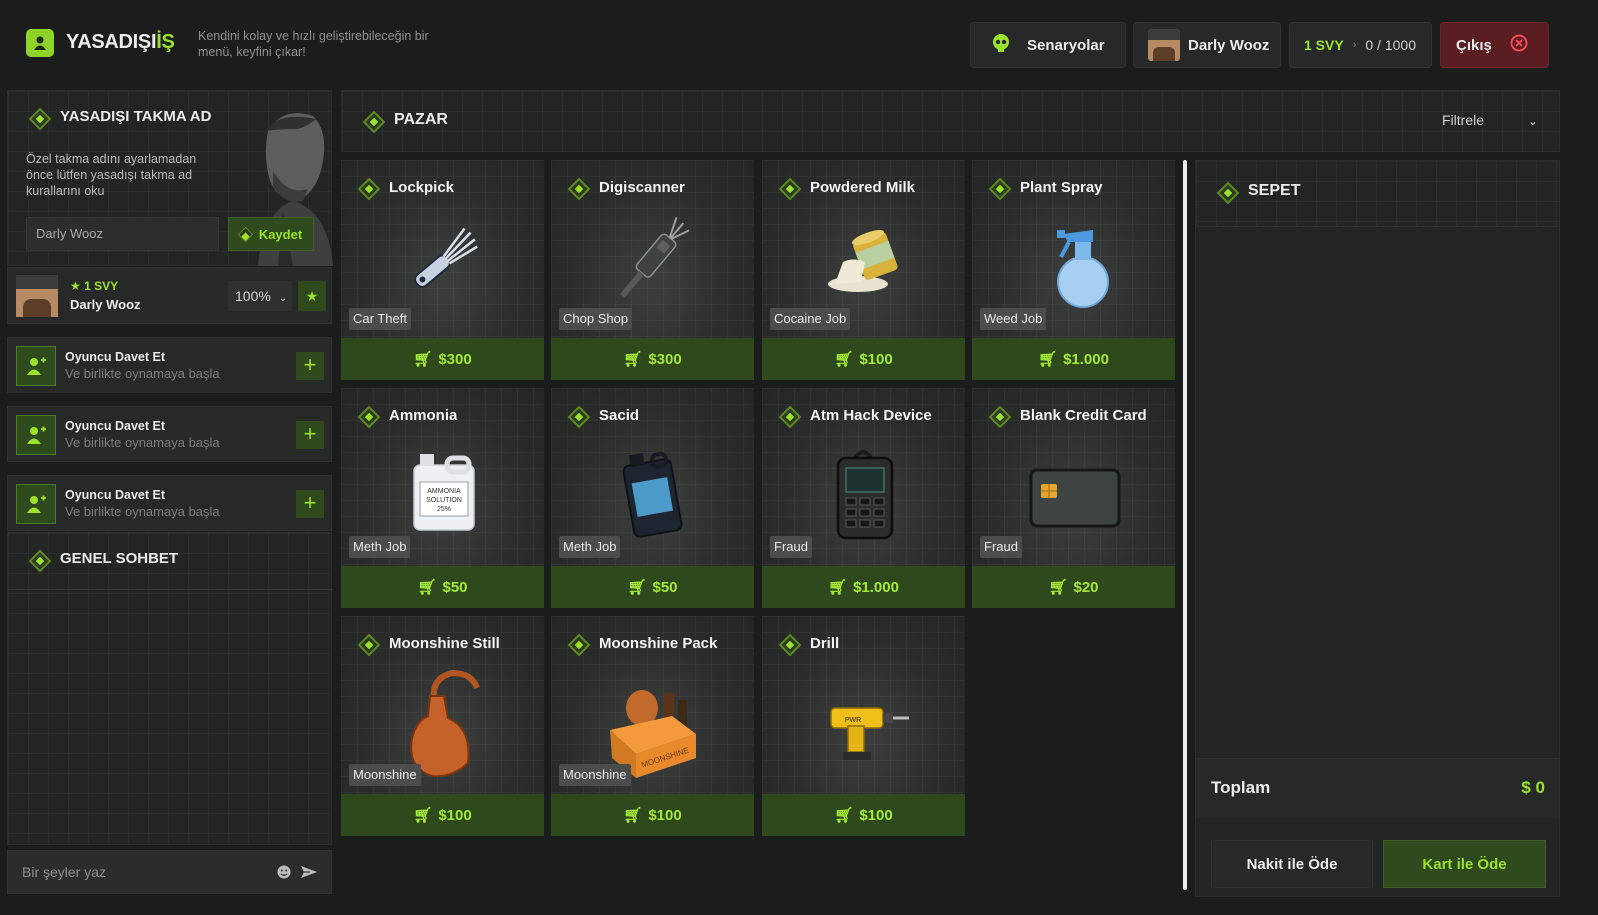 The height and width of the screenshot is (915, 1598). I want to click on divider, so click(170, 589).